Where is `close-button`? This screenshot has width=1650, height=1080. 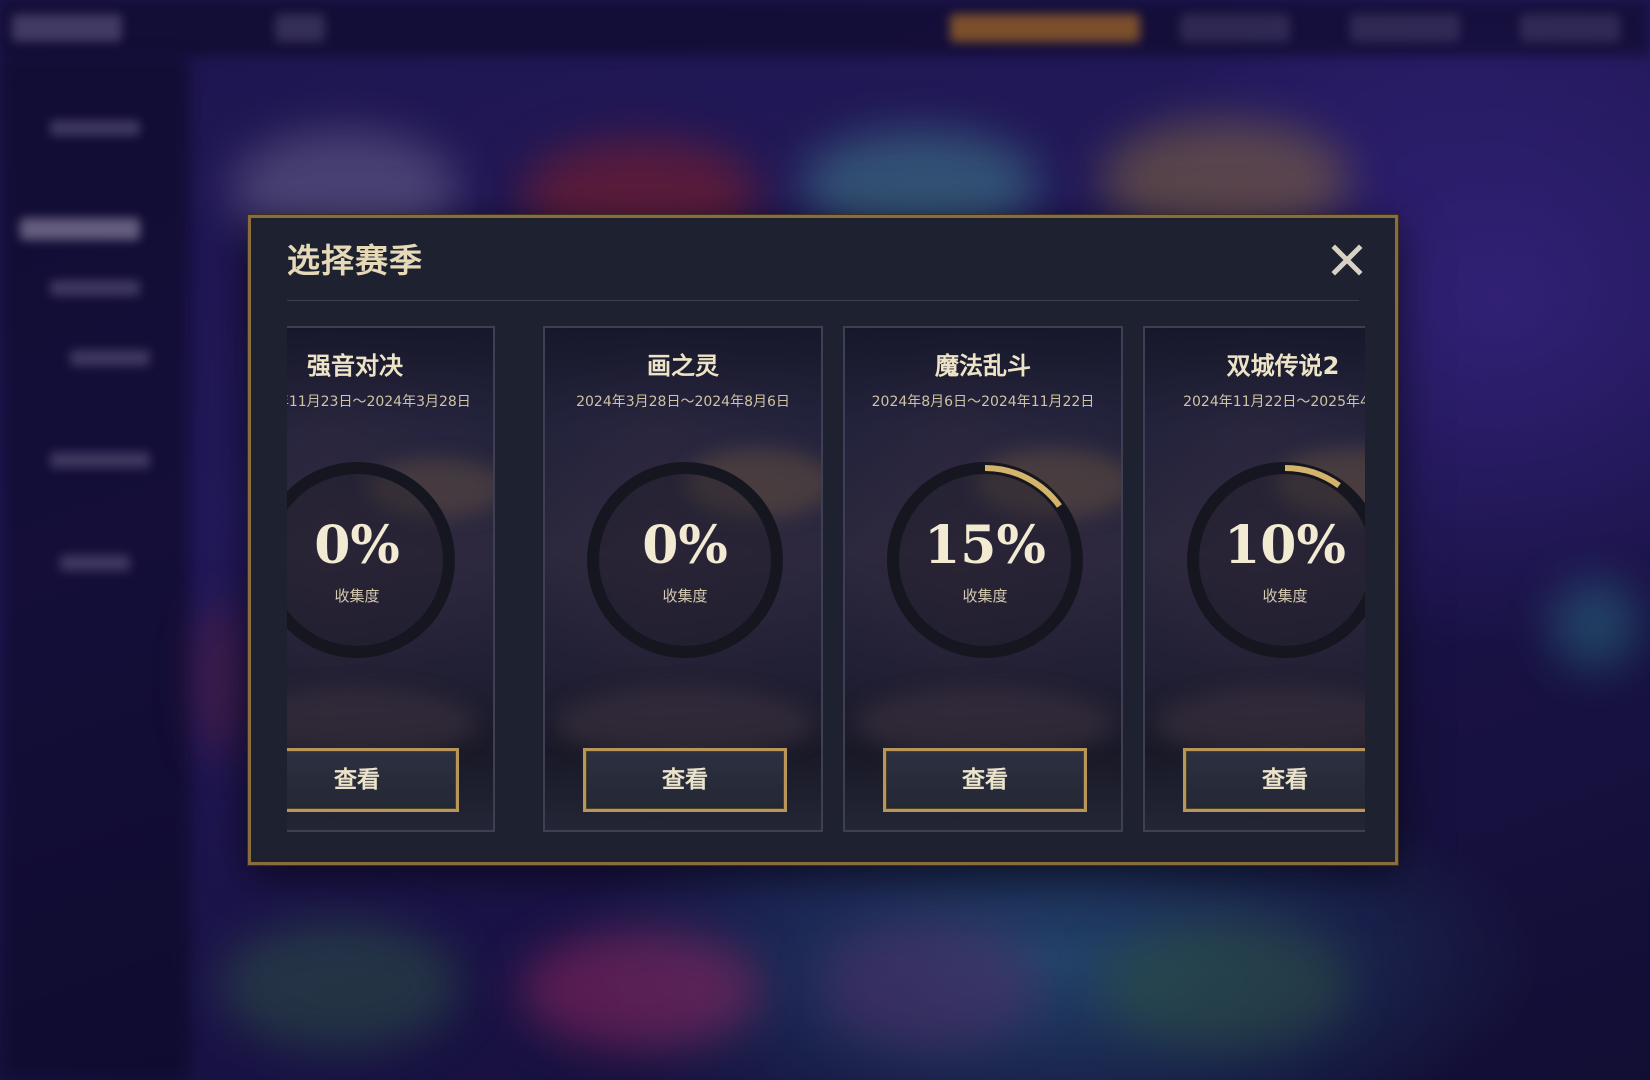 close-button is located at coordinates (1347, 260).